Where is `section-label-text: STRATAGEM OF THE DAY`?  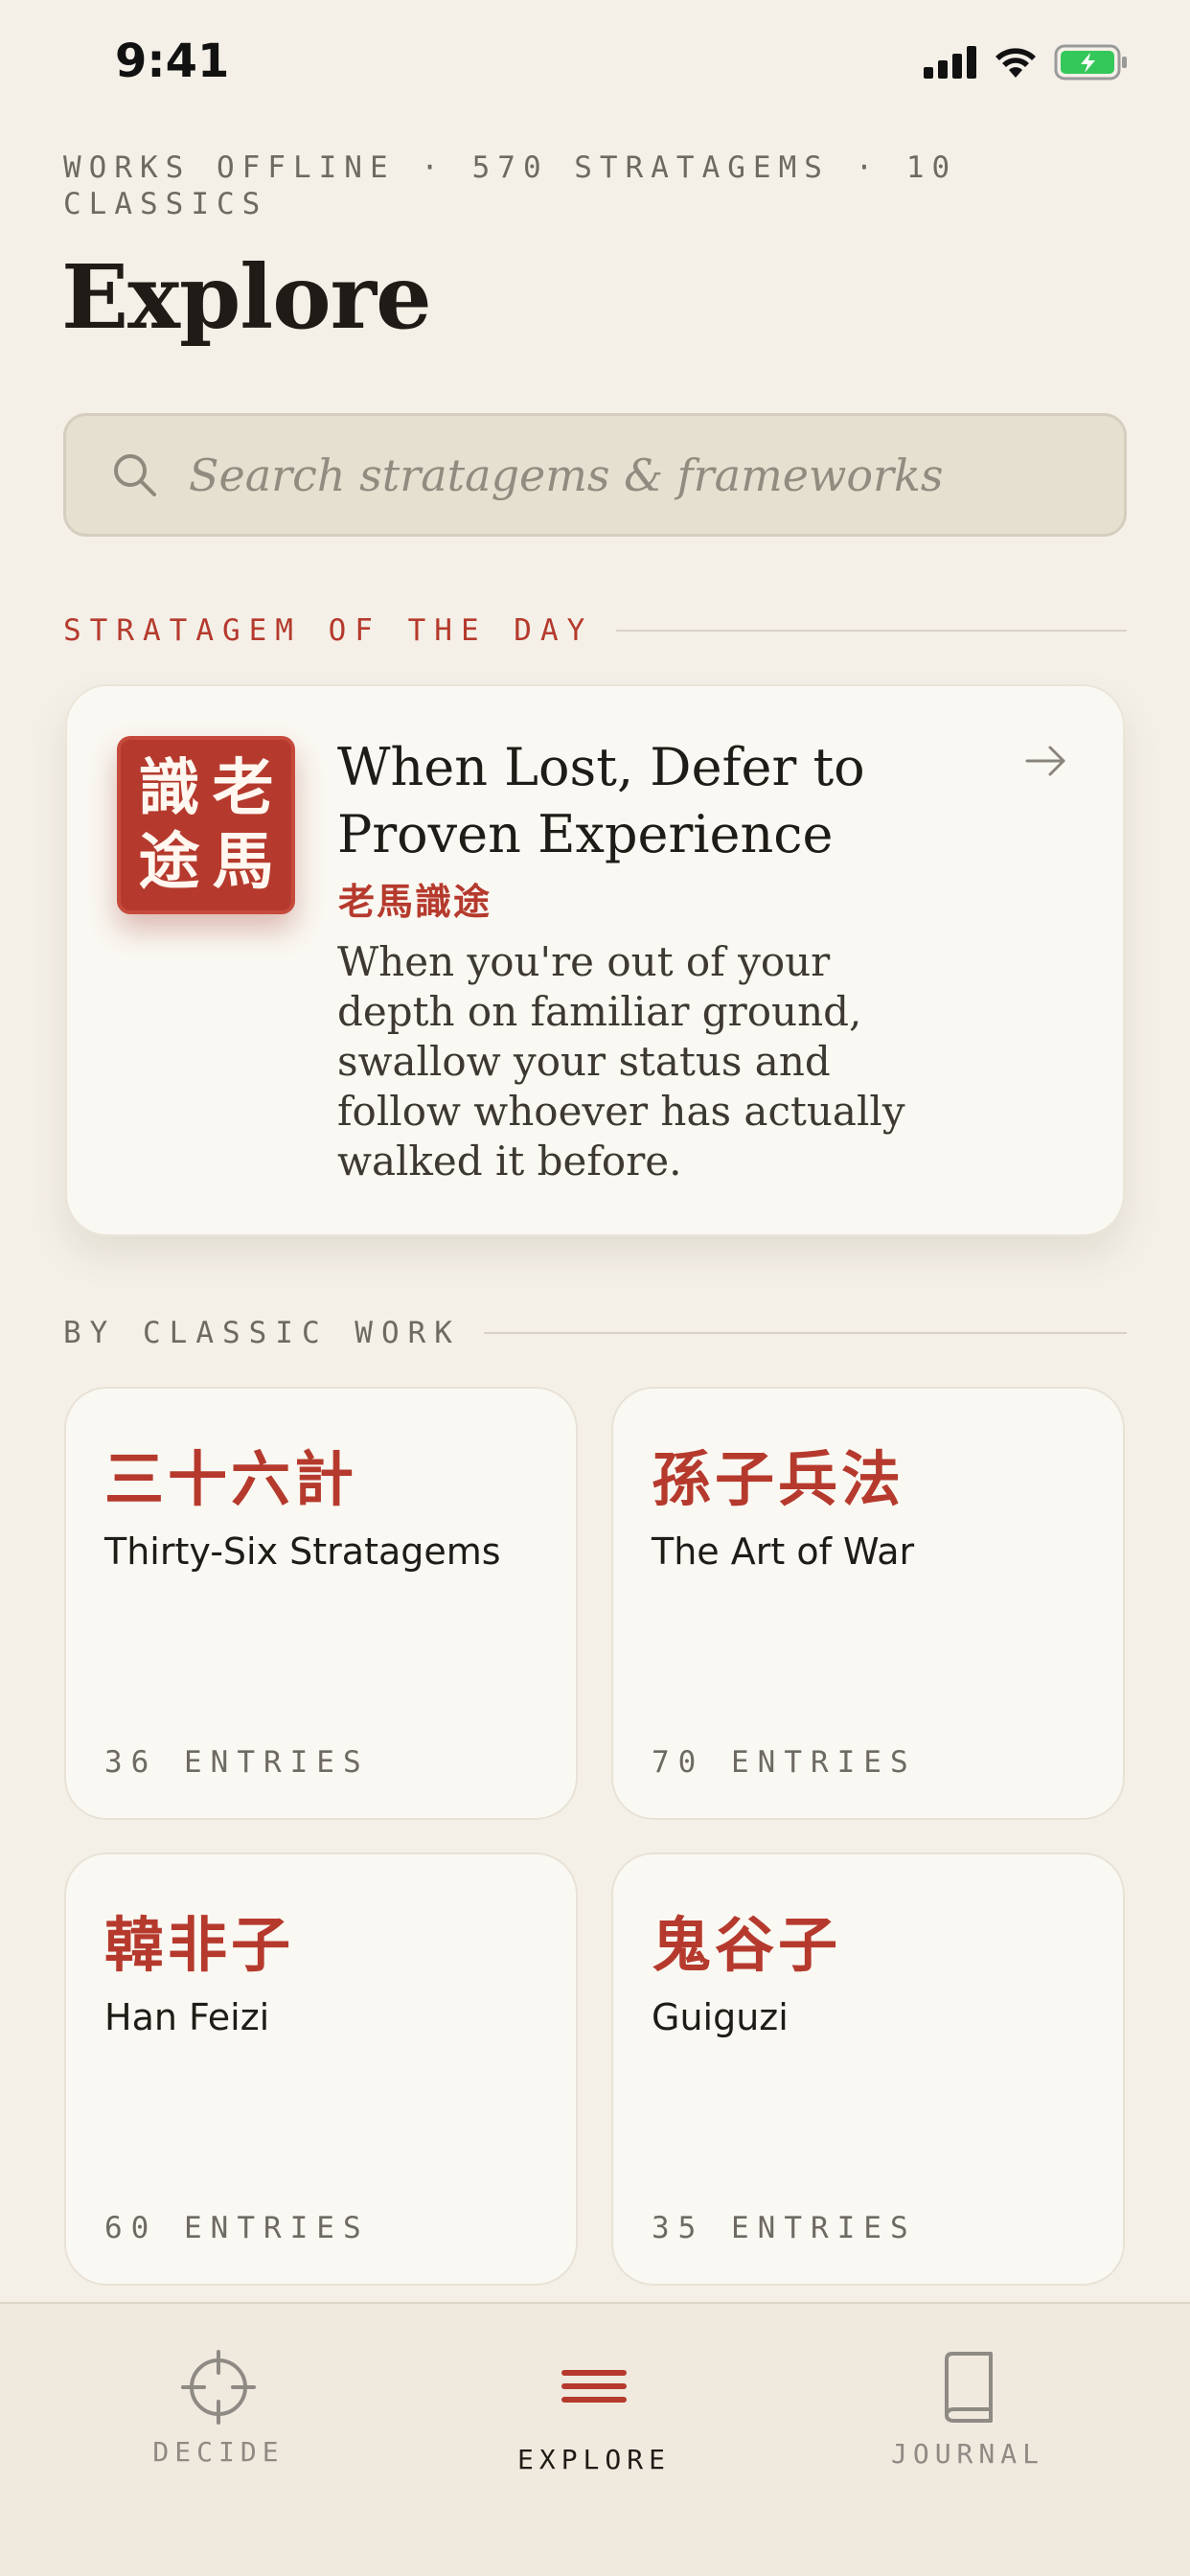 section-label-text: STRATAGEM OF THE DAY is located at coordinates (328, 630).